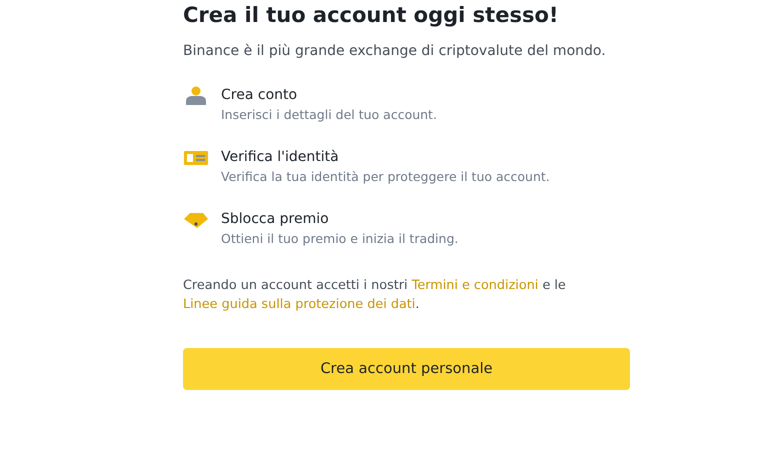 This screenshot has width=775, height=450. I want to click on step-title: Sblocca premio, so click(275, 219).